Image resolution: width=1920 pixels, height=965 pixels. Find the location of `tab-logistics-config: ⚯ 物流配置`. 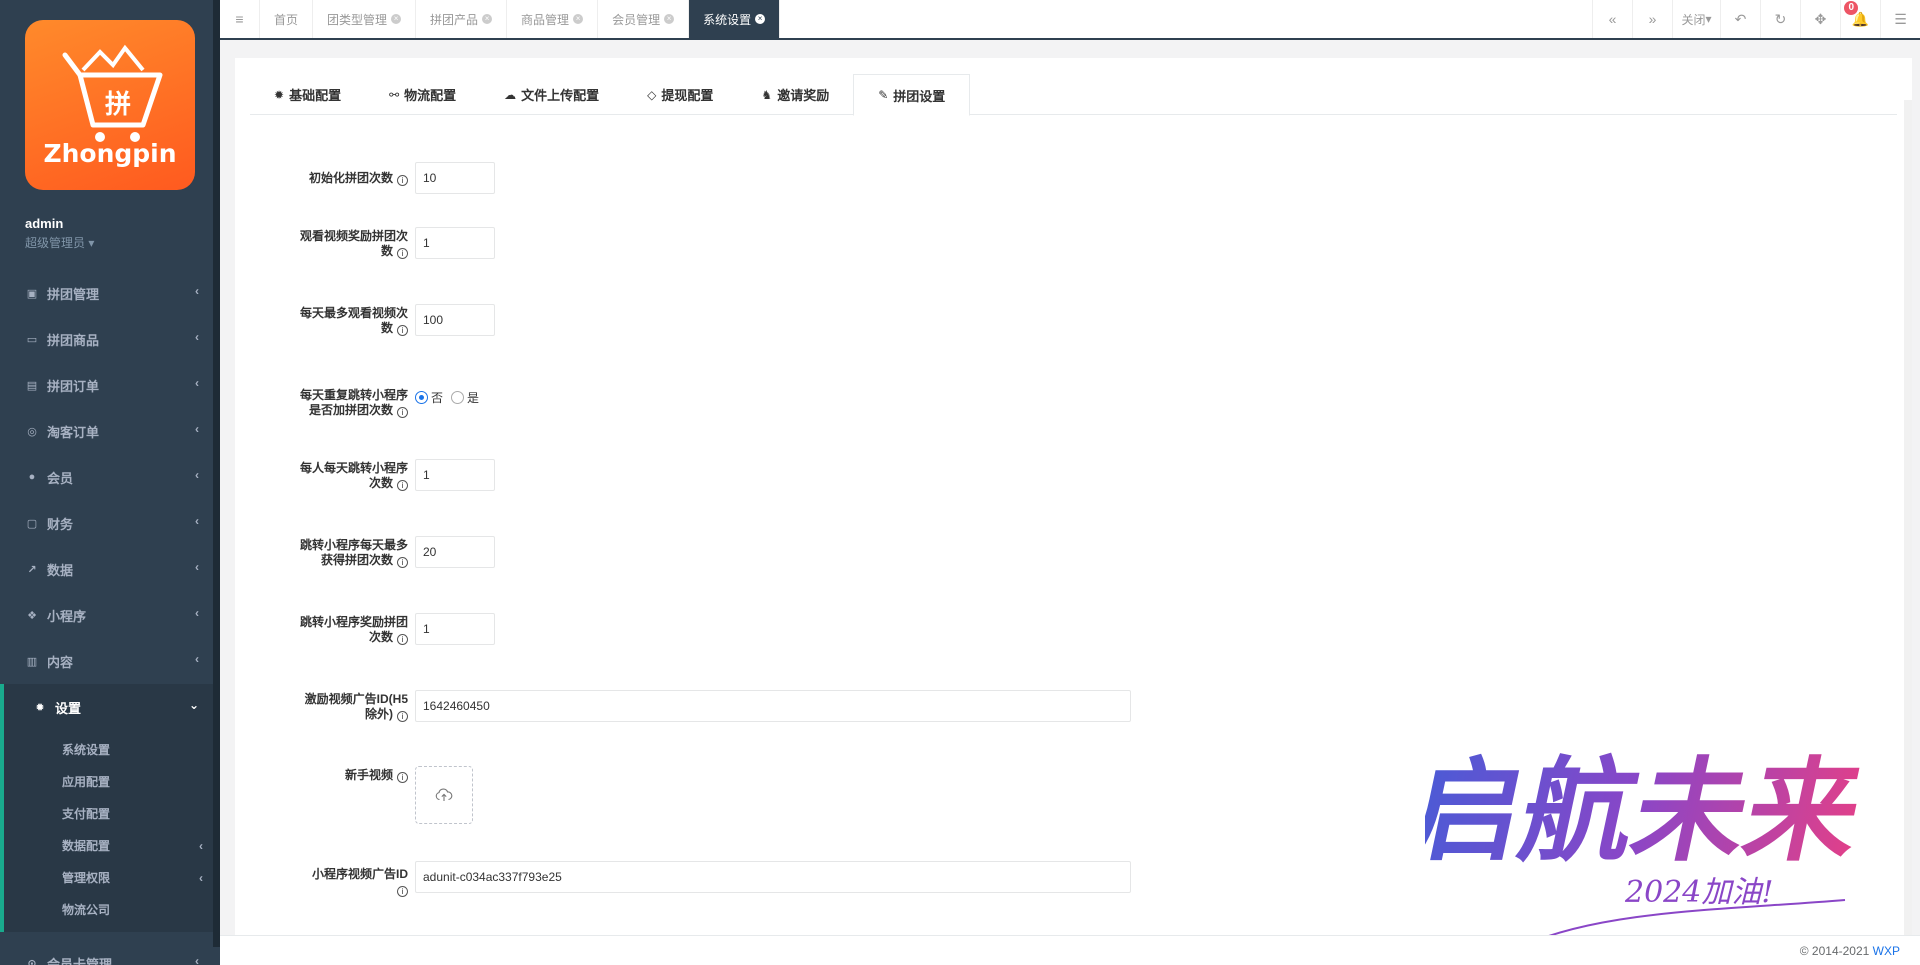

tab-logistics-config: ⚯ 物流配置 is located at coordinates (422, 94).